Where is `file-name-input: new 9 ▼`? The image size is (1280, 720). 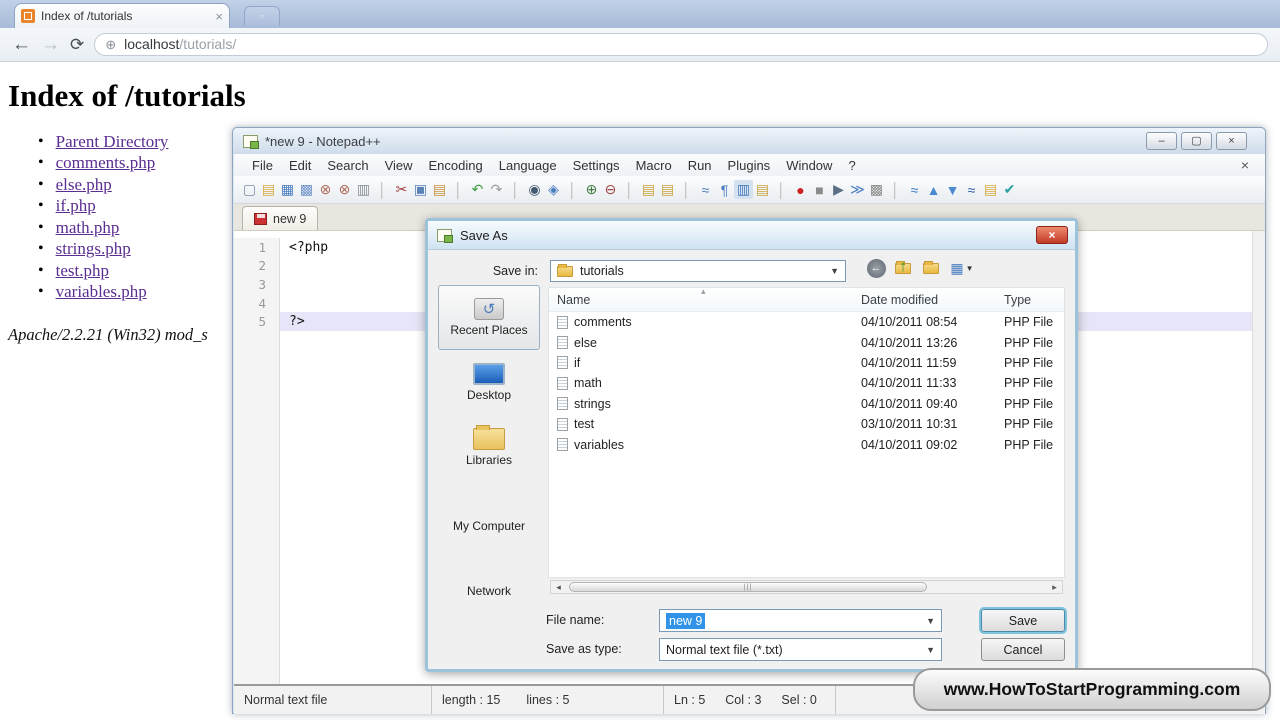 file-name-input: new 9 ▼ is located at coordinates (800, 620).